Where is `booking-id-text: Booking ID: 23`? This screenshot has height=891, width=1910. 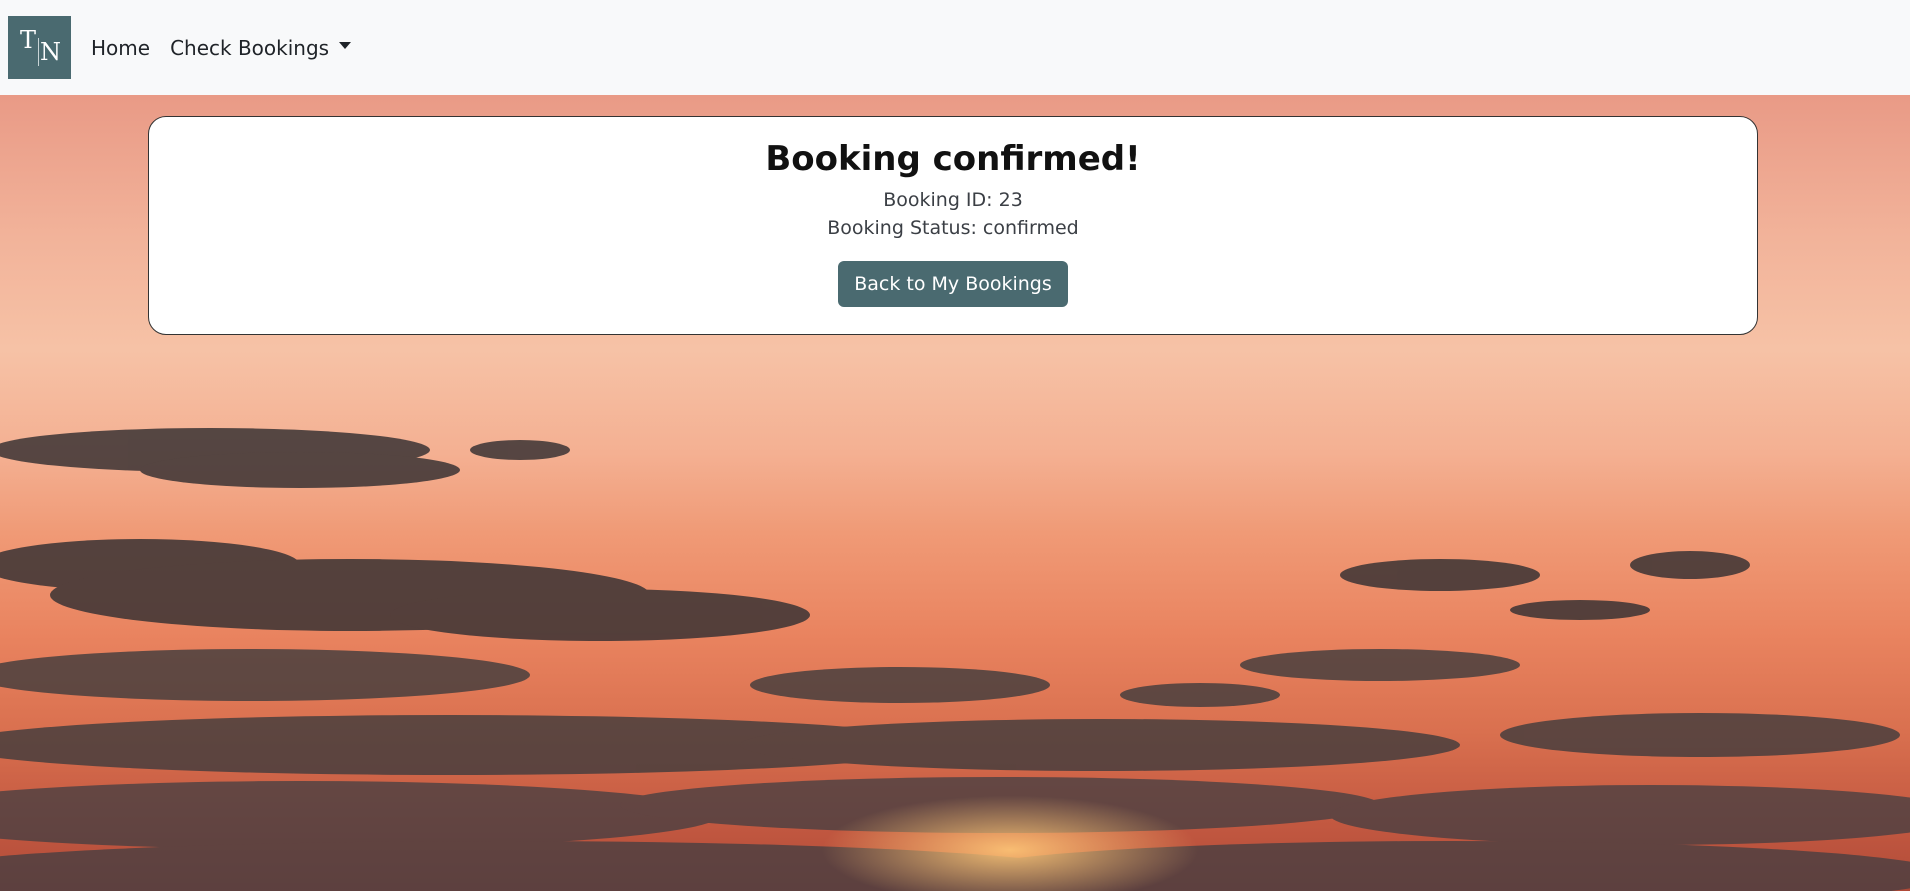
booking-id-text: Booking ID: 23 is located at coordinates (953, 200).